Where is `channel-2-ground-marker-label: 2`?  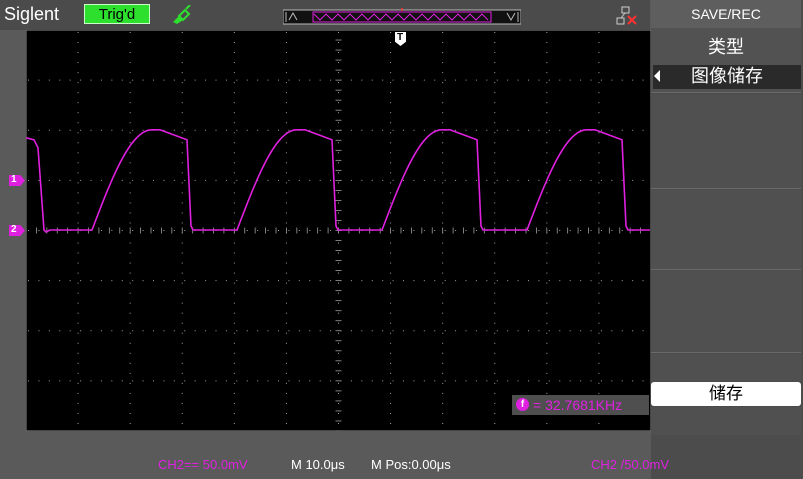
channel-2-ground-marker-label: 2 is located at coordinates (14, 229).